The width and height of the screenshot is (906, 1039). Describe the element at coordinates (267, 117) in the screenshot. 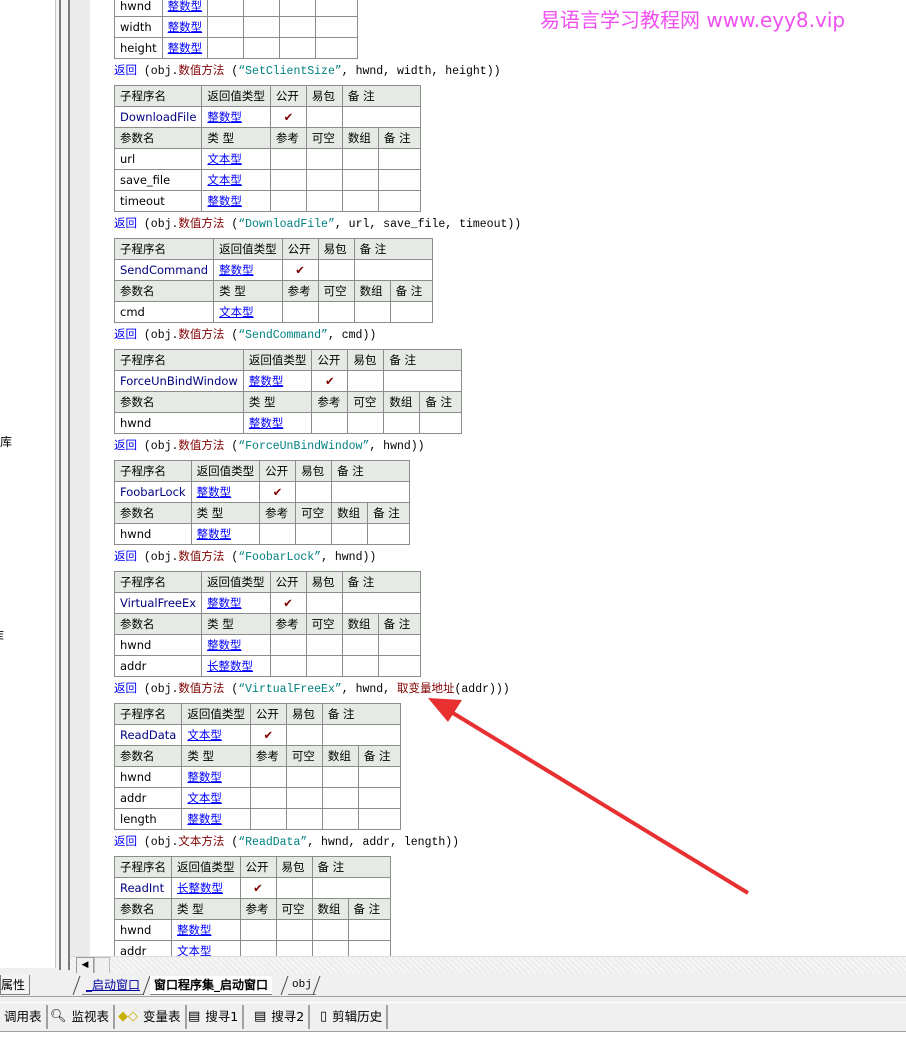

I see `subroutine-row: DownloadFile 整数型 ✔` at that location.